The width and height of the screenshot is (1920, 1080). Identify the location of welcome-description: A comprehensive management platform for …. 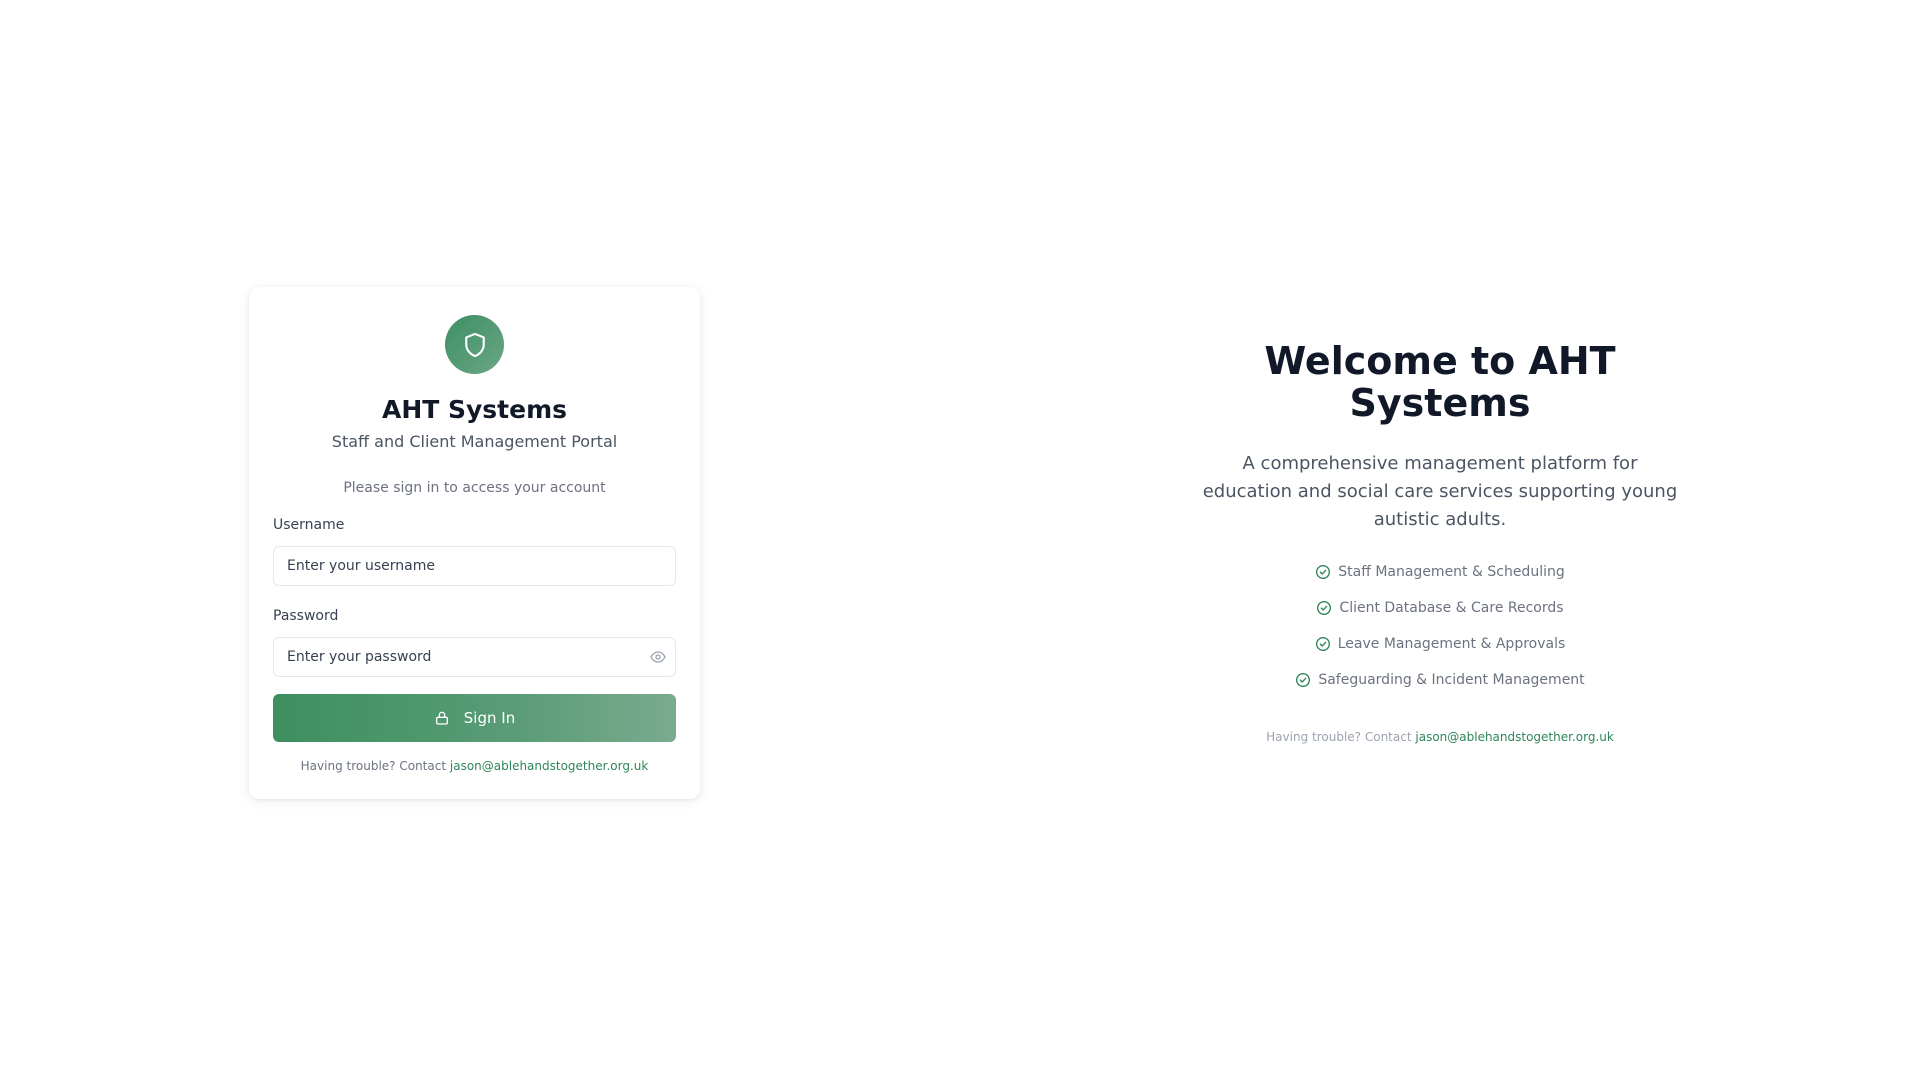
(1440, 491).